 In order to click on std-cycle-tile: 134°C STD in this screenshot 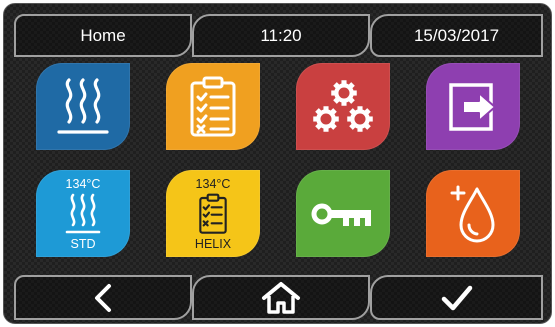, I will do `click(83, 213)`.